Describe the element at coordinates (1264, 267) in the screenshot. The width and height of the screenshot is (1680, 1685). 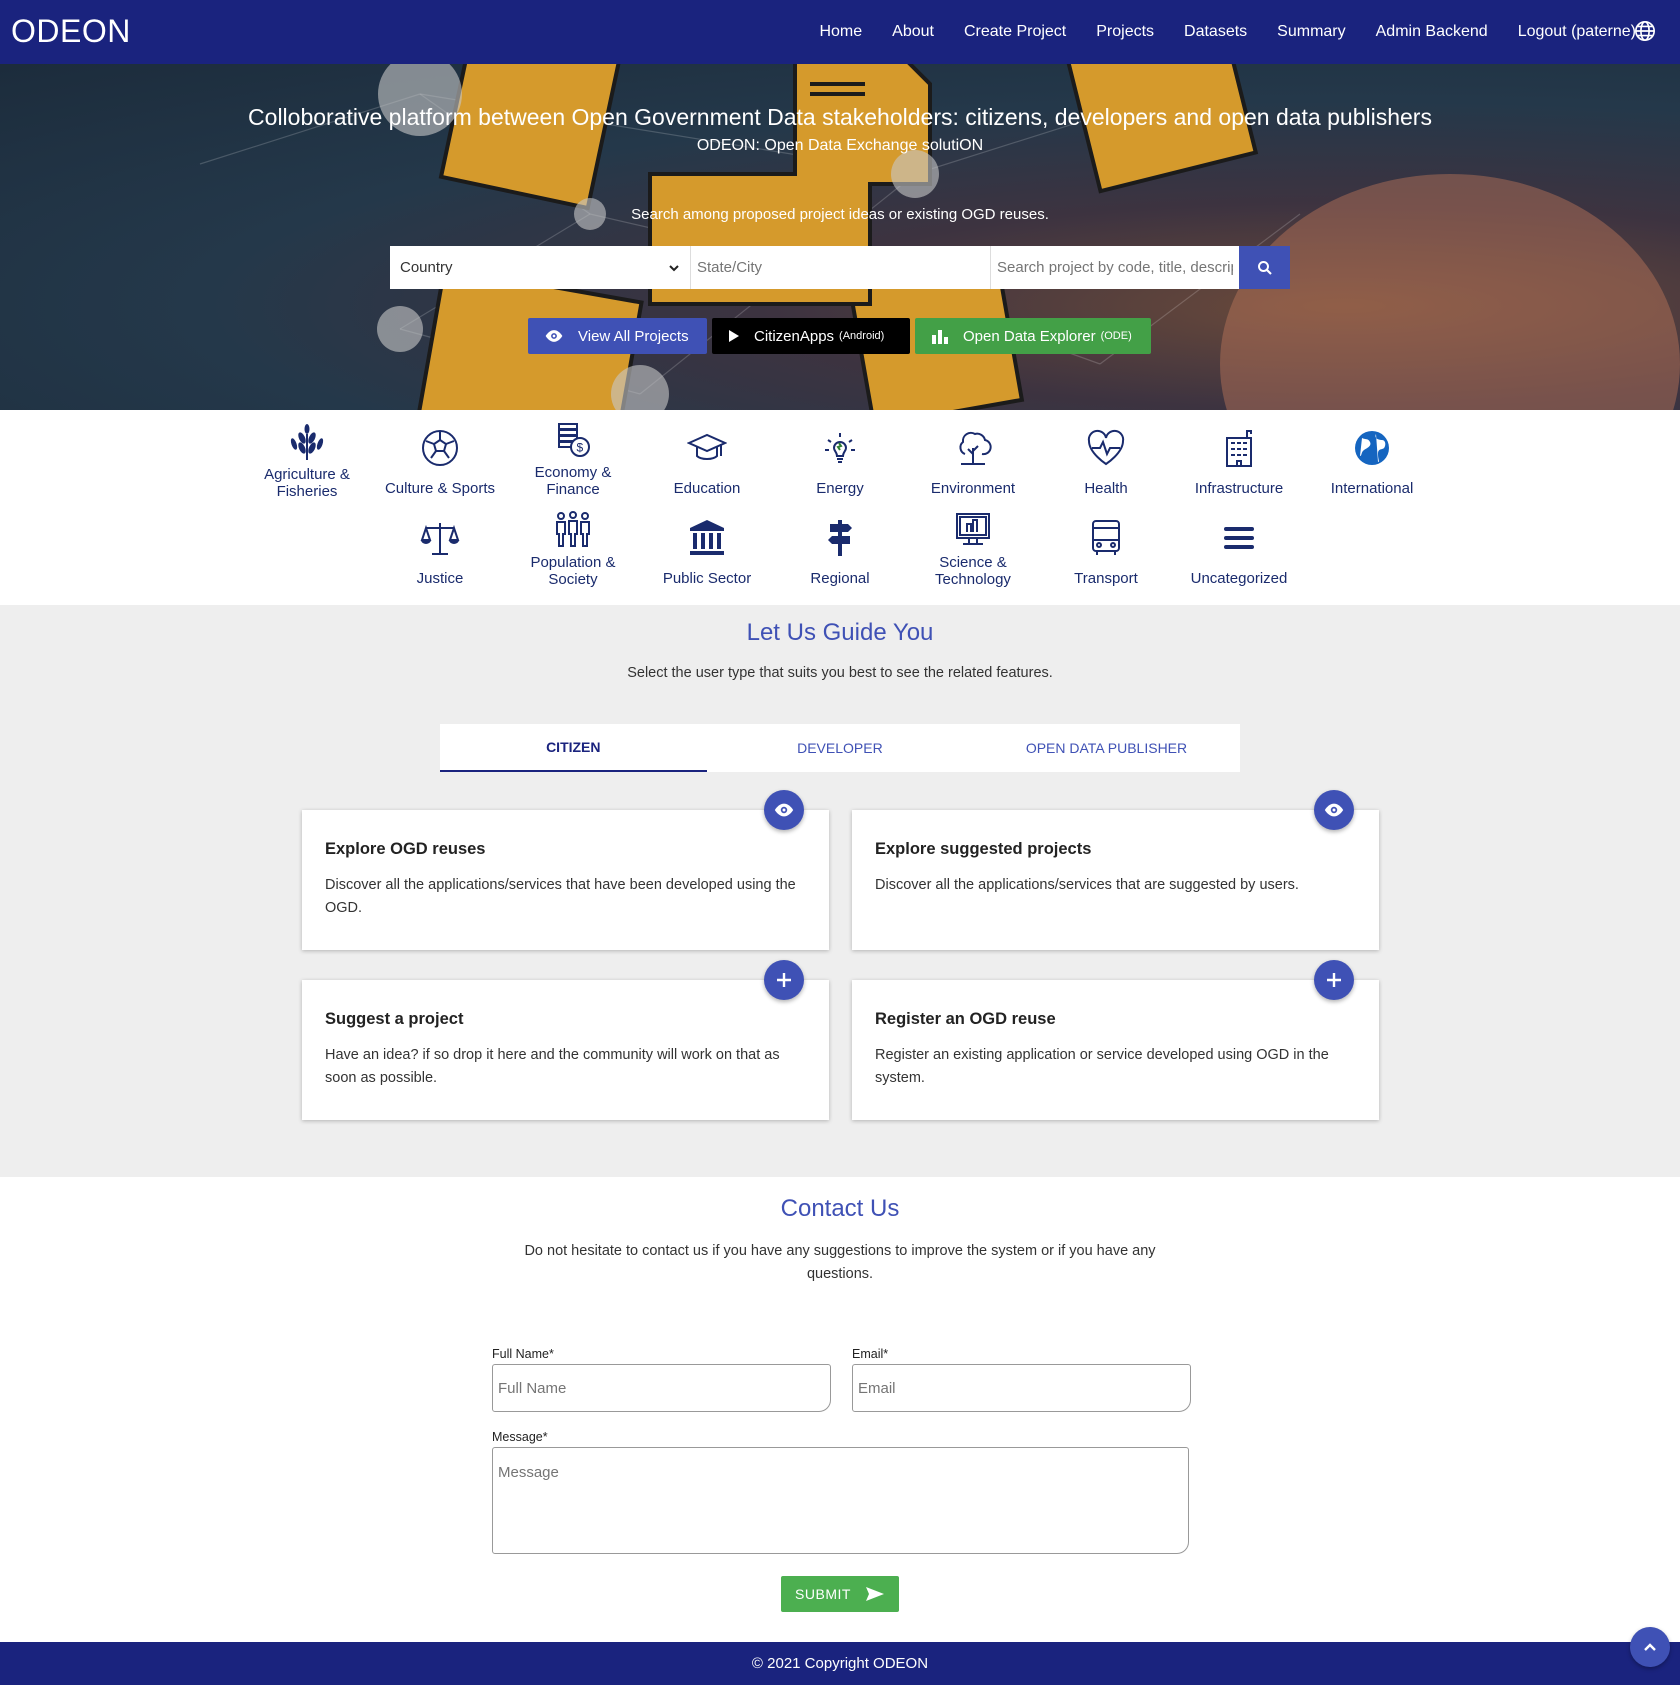
I see `search-button` at that location.